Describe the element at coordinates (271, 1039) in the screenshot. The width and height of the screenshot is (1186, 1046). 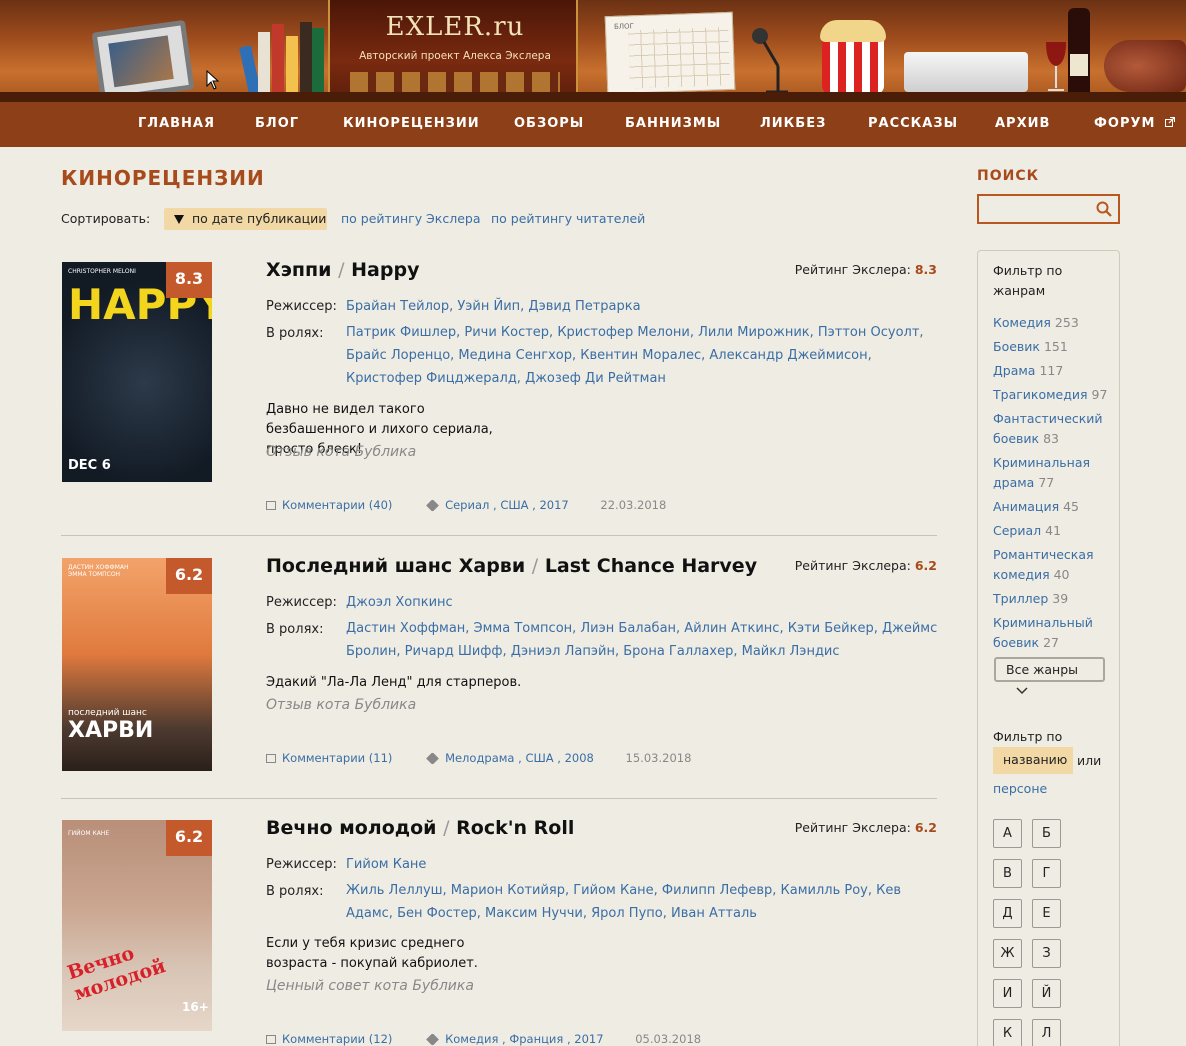
I see `comments-icon` at that location.